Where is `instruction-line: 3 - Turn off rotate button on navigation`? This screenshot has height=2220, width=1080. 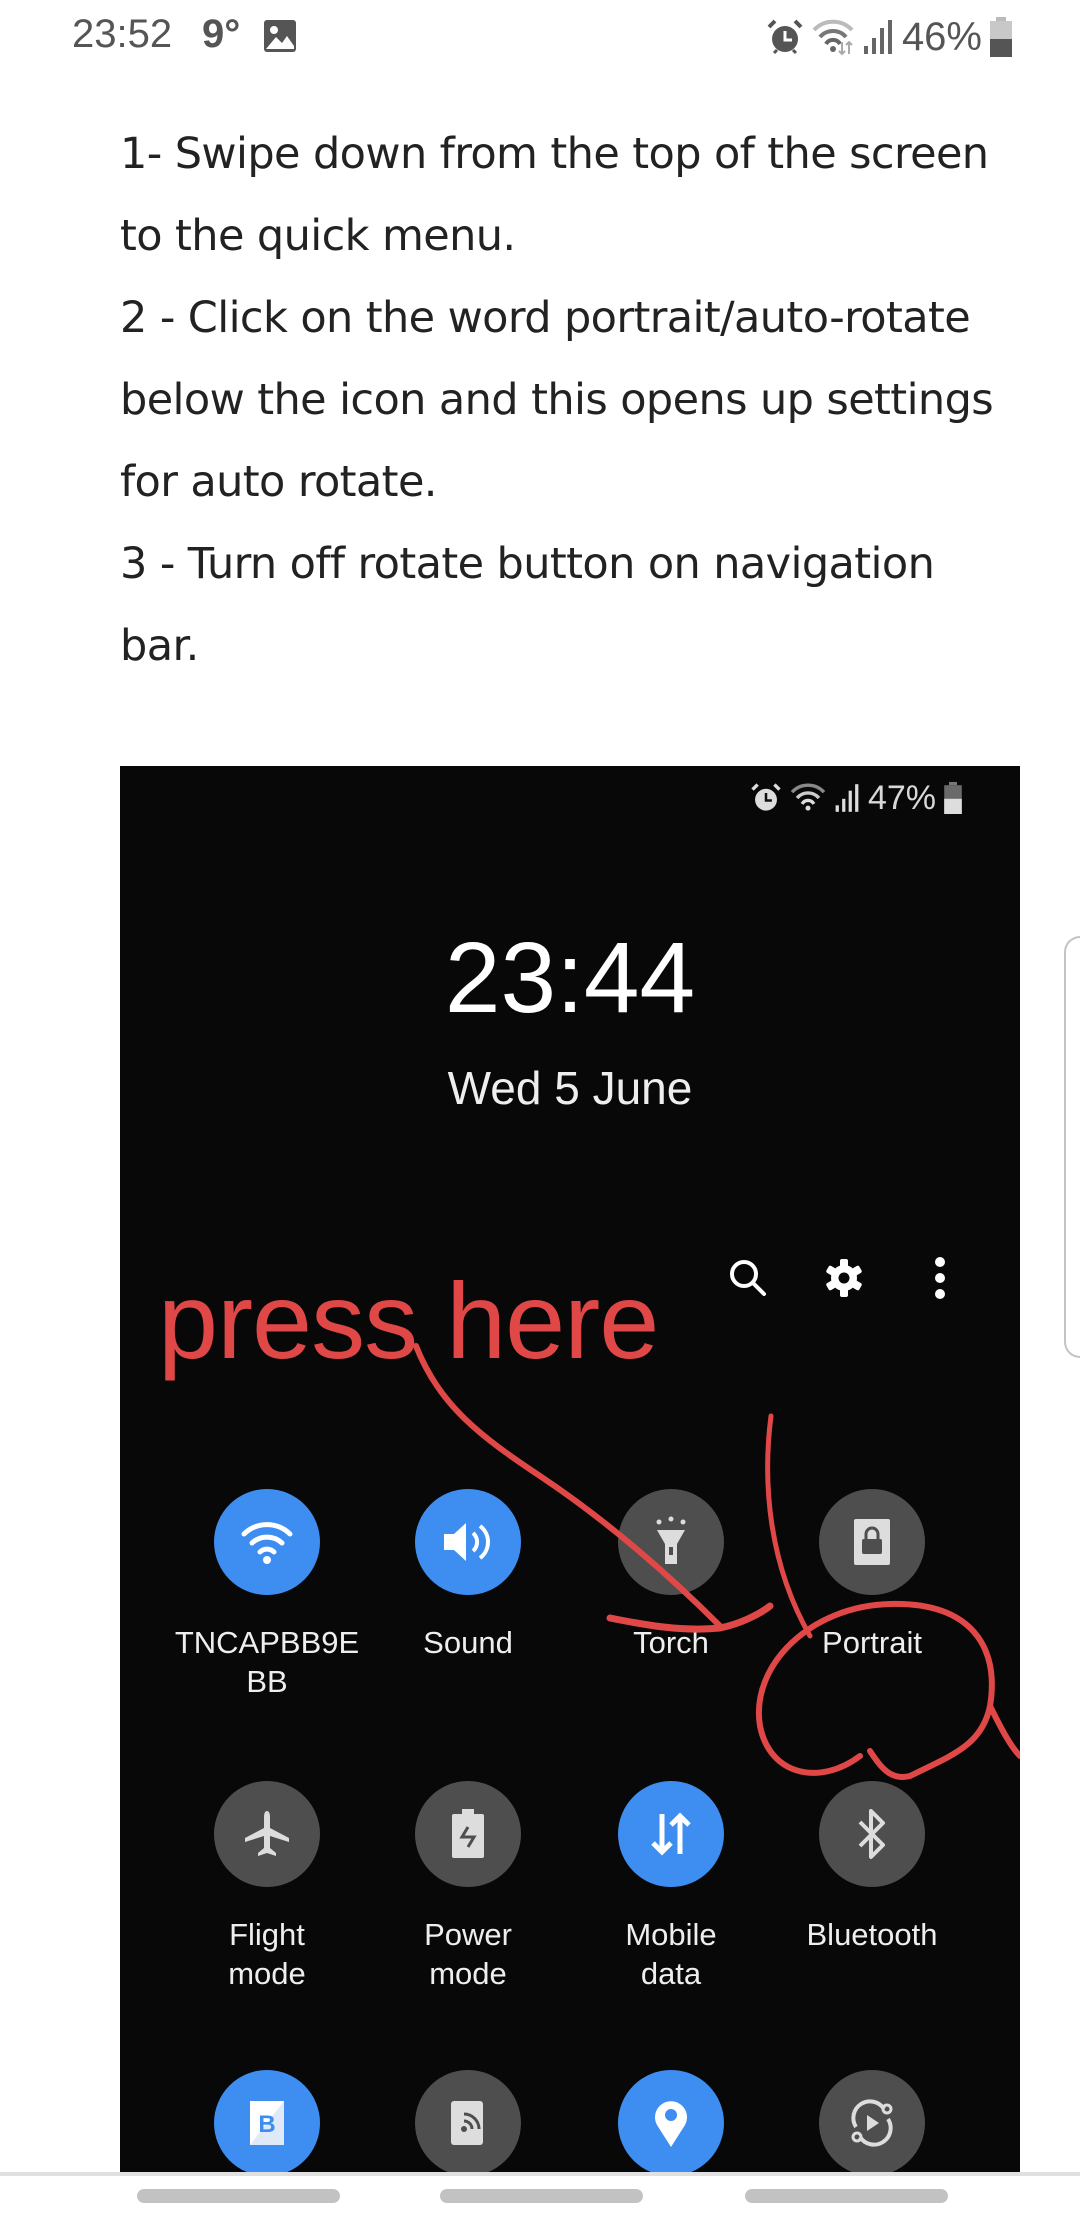
instruction-line: 3 - Turn off rotate button on navigation is located at coordinates (527, 564).